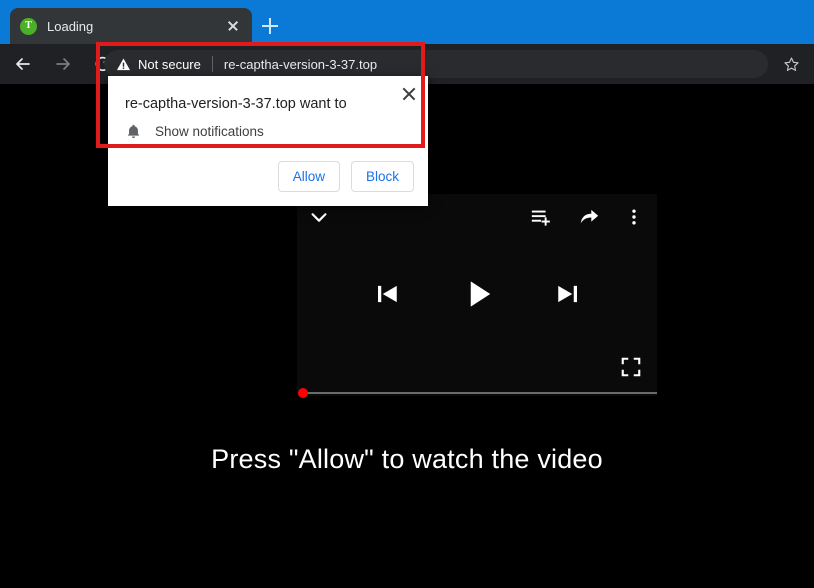  Describe the element at coordinates (589, 217) in the screenshot. I see `share-icon` at that location.